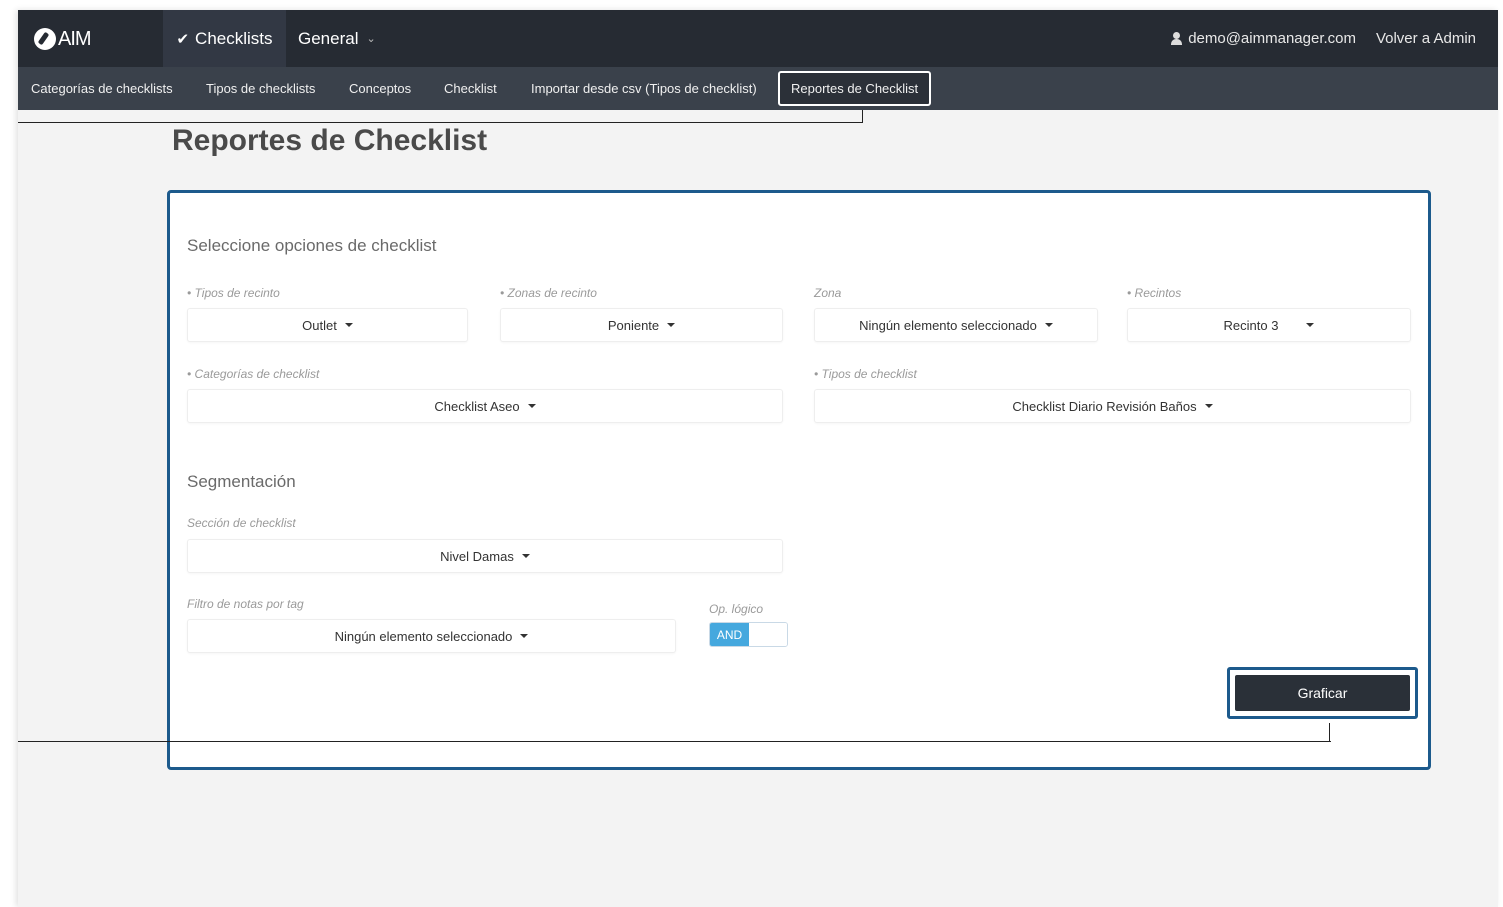 The height and width of the screenshot is (907, 1503). What do you see at coordinates (736, 609) in the screenshot?
I see `op-logico-label: Op. lógico` at bounding box center [736, 609].